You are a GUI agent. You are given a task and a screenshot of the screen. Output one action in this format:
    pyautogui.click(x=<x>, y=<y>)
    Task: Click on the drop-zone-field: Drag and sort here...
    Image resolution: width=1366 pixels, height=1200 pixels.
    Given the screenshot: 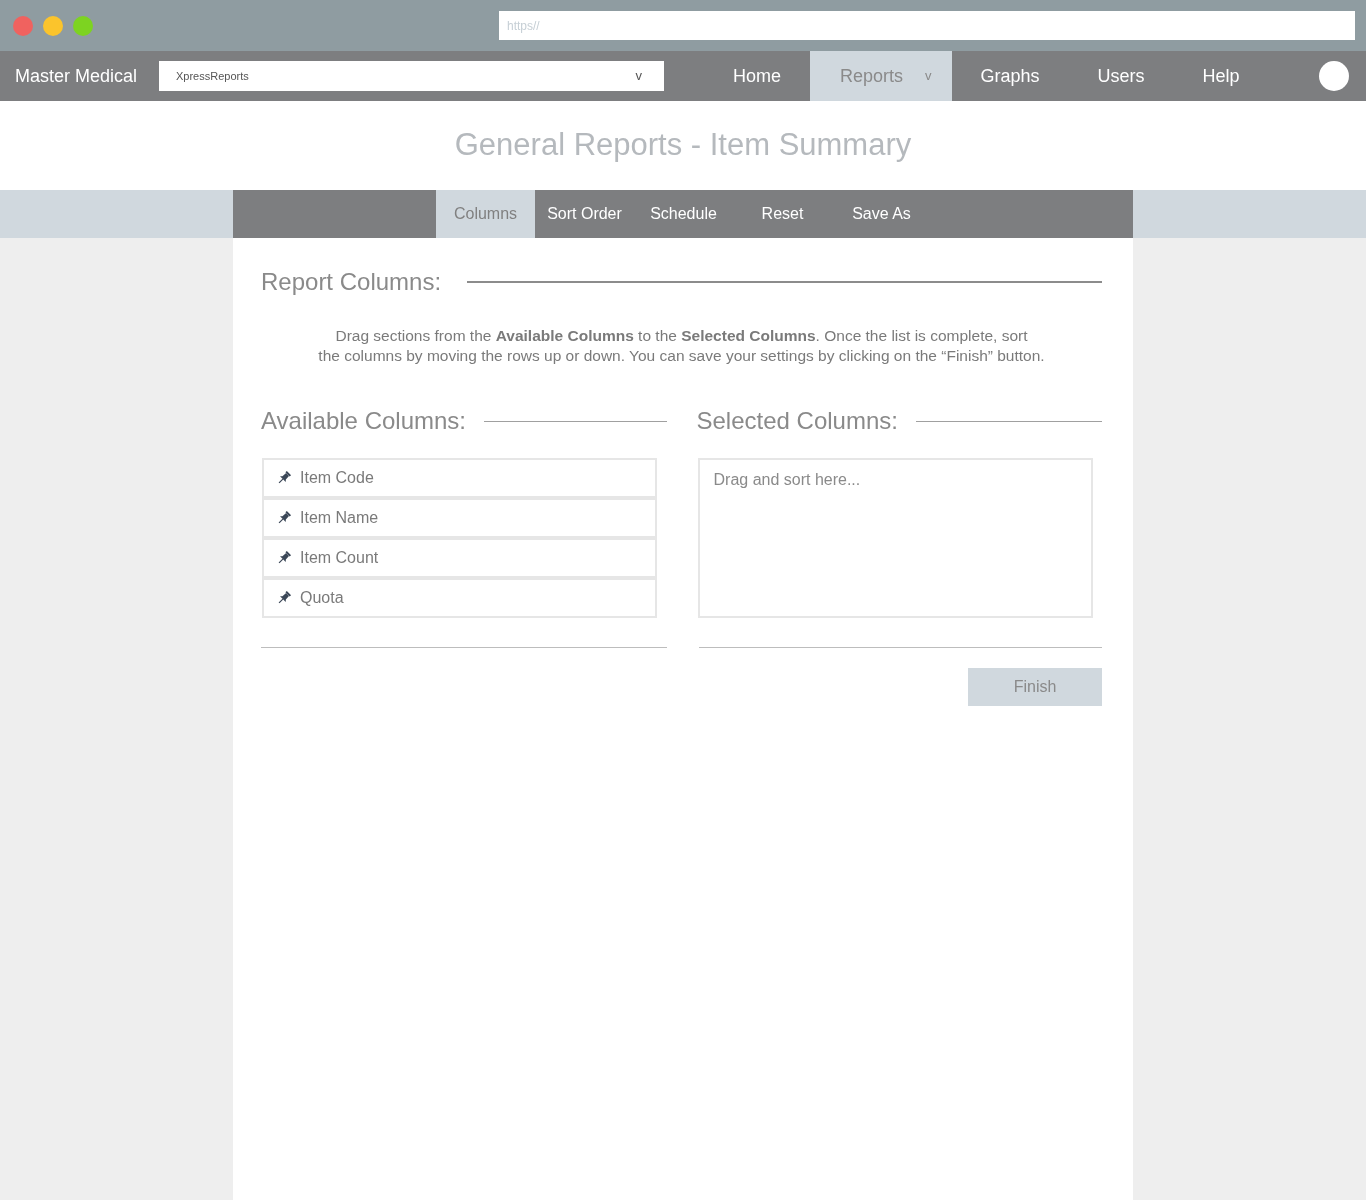 What is the action you would take?
    pyautogui.click(x=895, y=538)
    